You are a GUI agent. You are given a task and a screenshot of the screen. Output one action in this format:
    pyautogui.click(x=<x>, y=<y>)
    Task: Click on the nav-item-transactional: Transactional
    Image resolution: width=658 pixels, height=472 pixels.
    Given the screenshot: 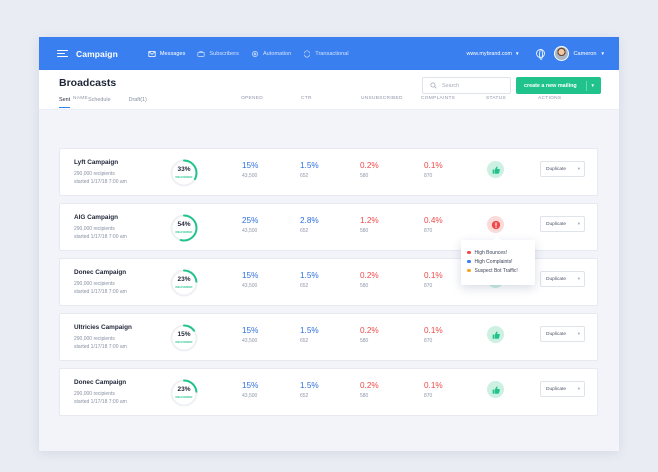 What is the action you would take?
    pyautogui.click(x=326, y=53)
    